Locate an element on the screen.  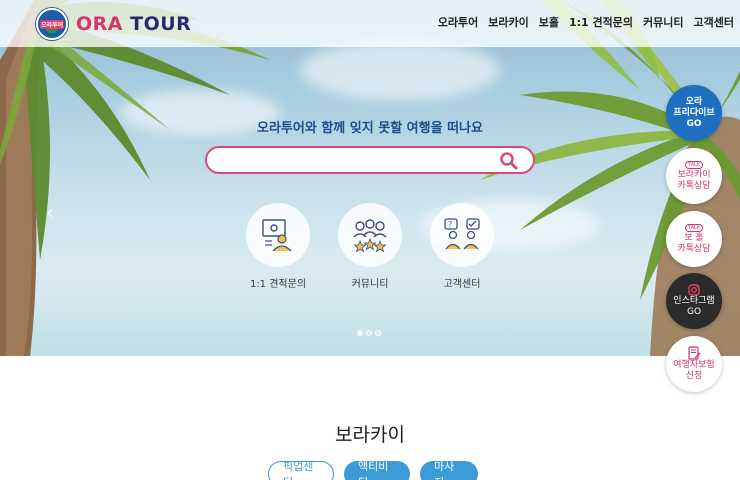
quick-link-quote: 1:1 견적문의 is located at coordinates (278, 246).